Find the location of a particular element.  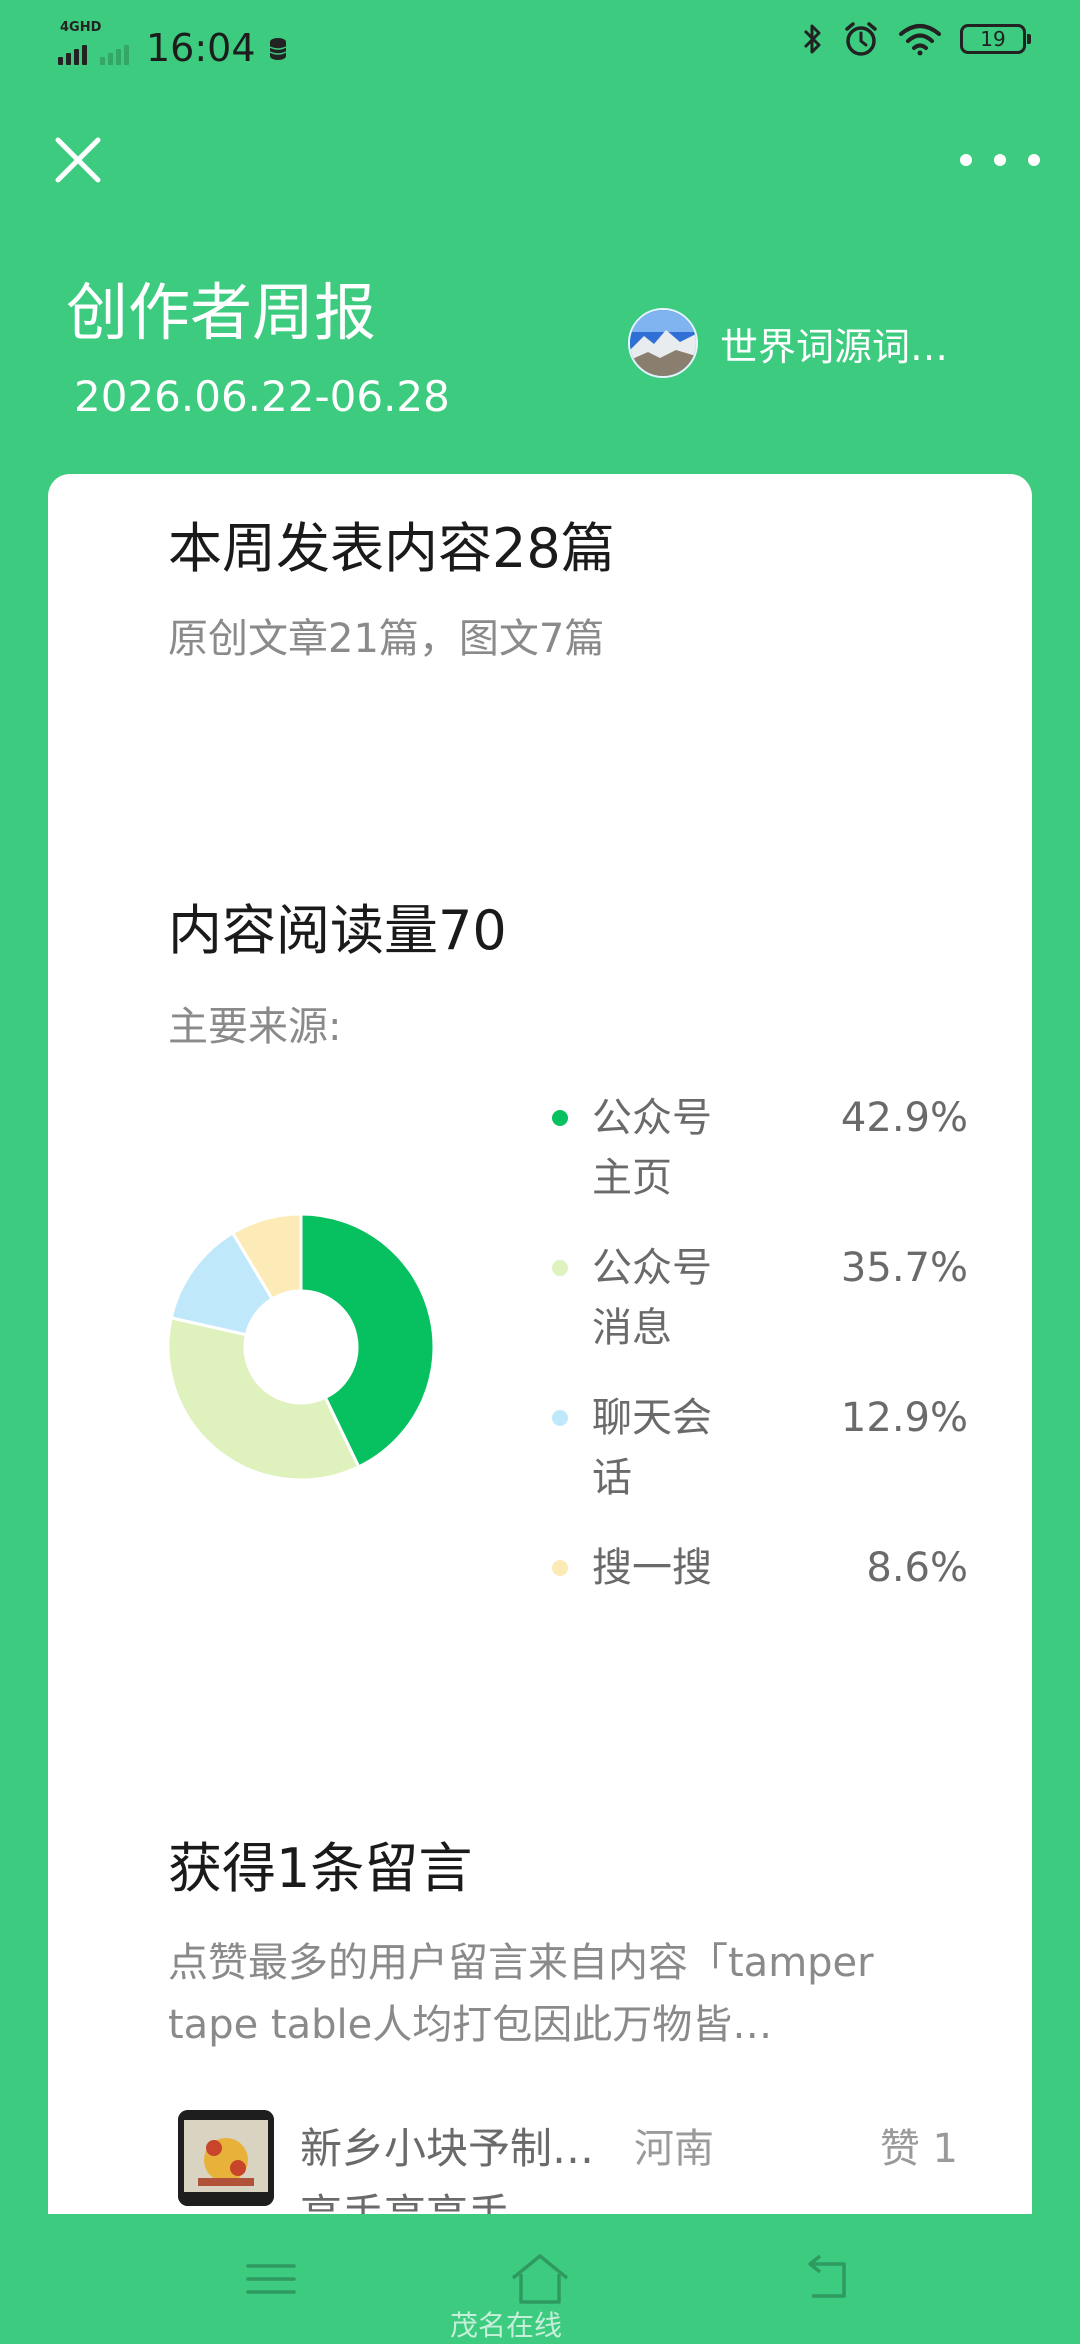

close-button is located at coordinates (78, 160).